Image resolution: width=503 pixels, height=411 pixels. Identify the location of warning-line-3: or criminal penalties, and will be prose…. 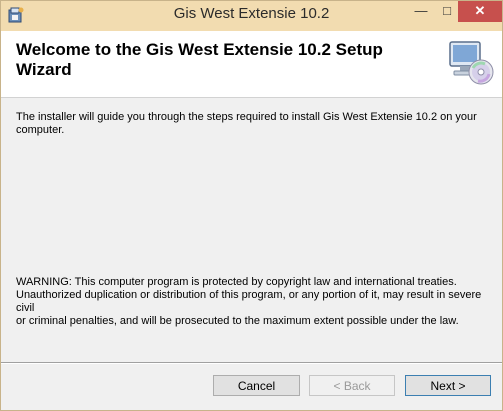
(237, 321).